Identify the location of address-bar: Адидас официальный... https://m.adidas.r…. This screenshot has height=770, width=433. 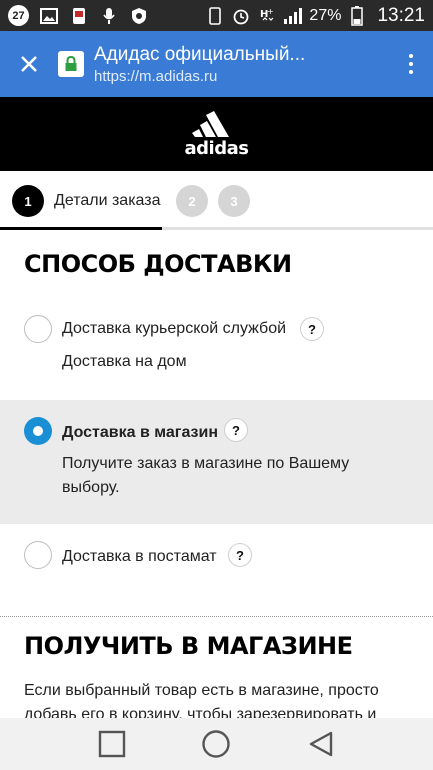
(241, 64).